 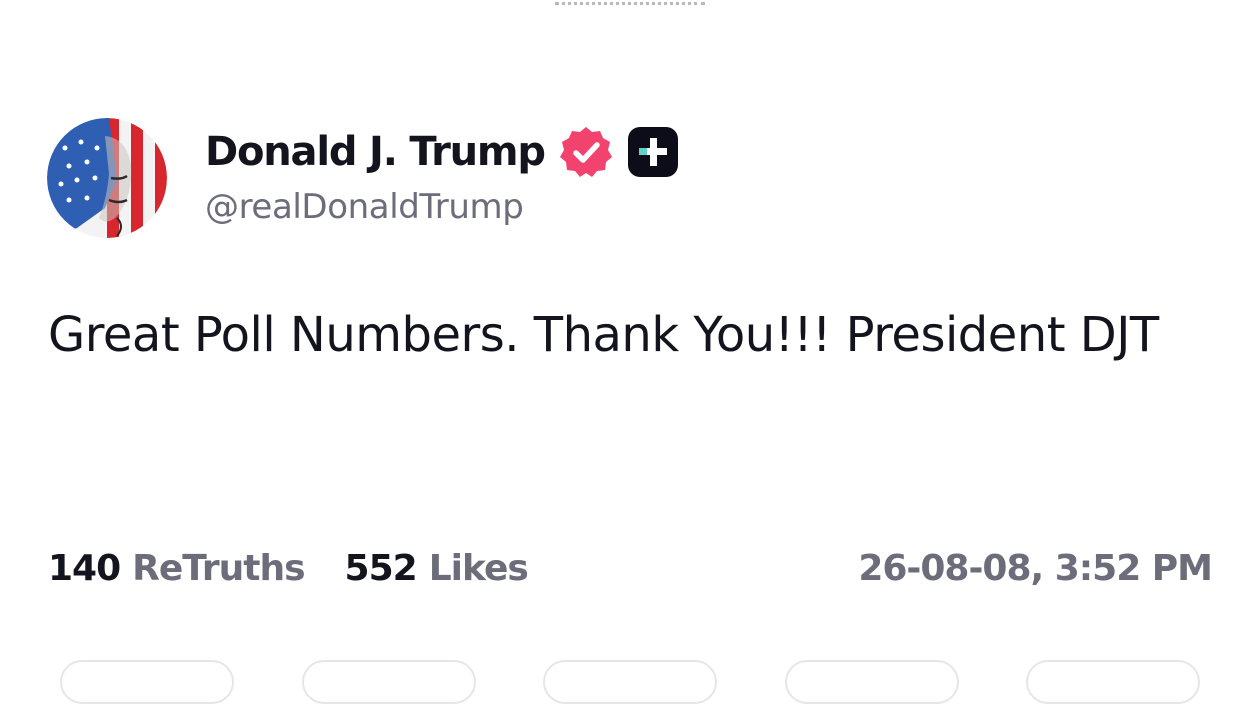 I want to click on truth-plus-icon, so click(x=653, y=152).